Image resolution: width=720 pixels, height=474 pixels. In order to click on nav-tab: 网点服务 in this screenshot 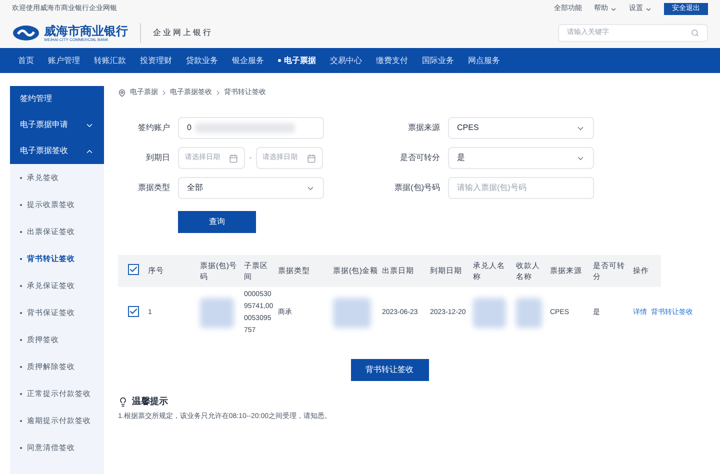, I will do `click(484, 60)`.